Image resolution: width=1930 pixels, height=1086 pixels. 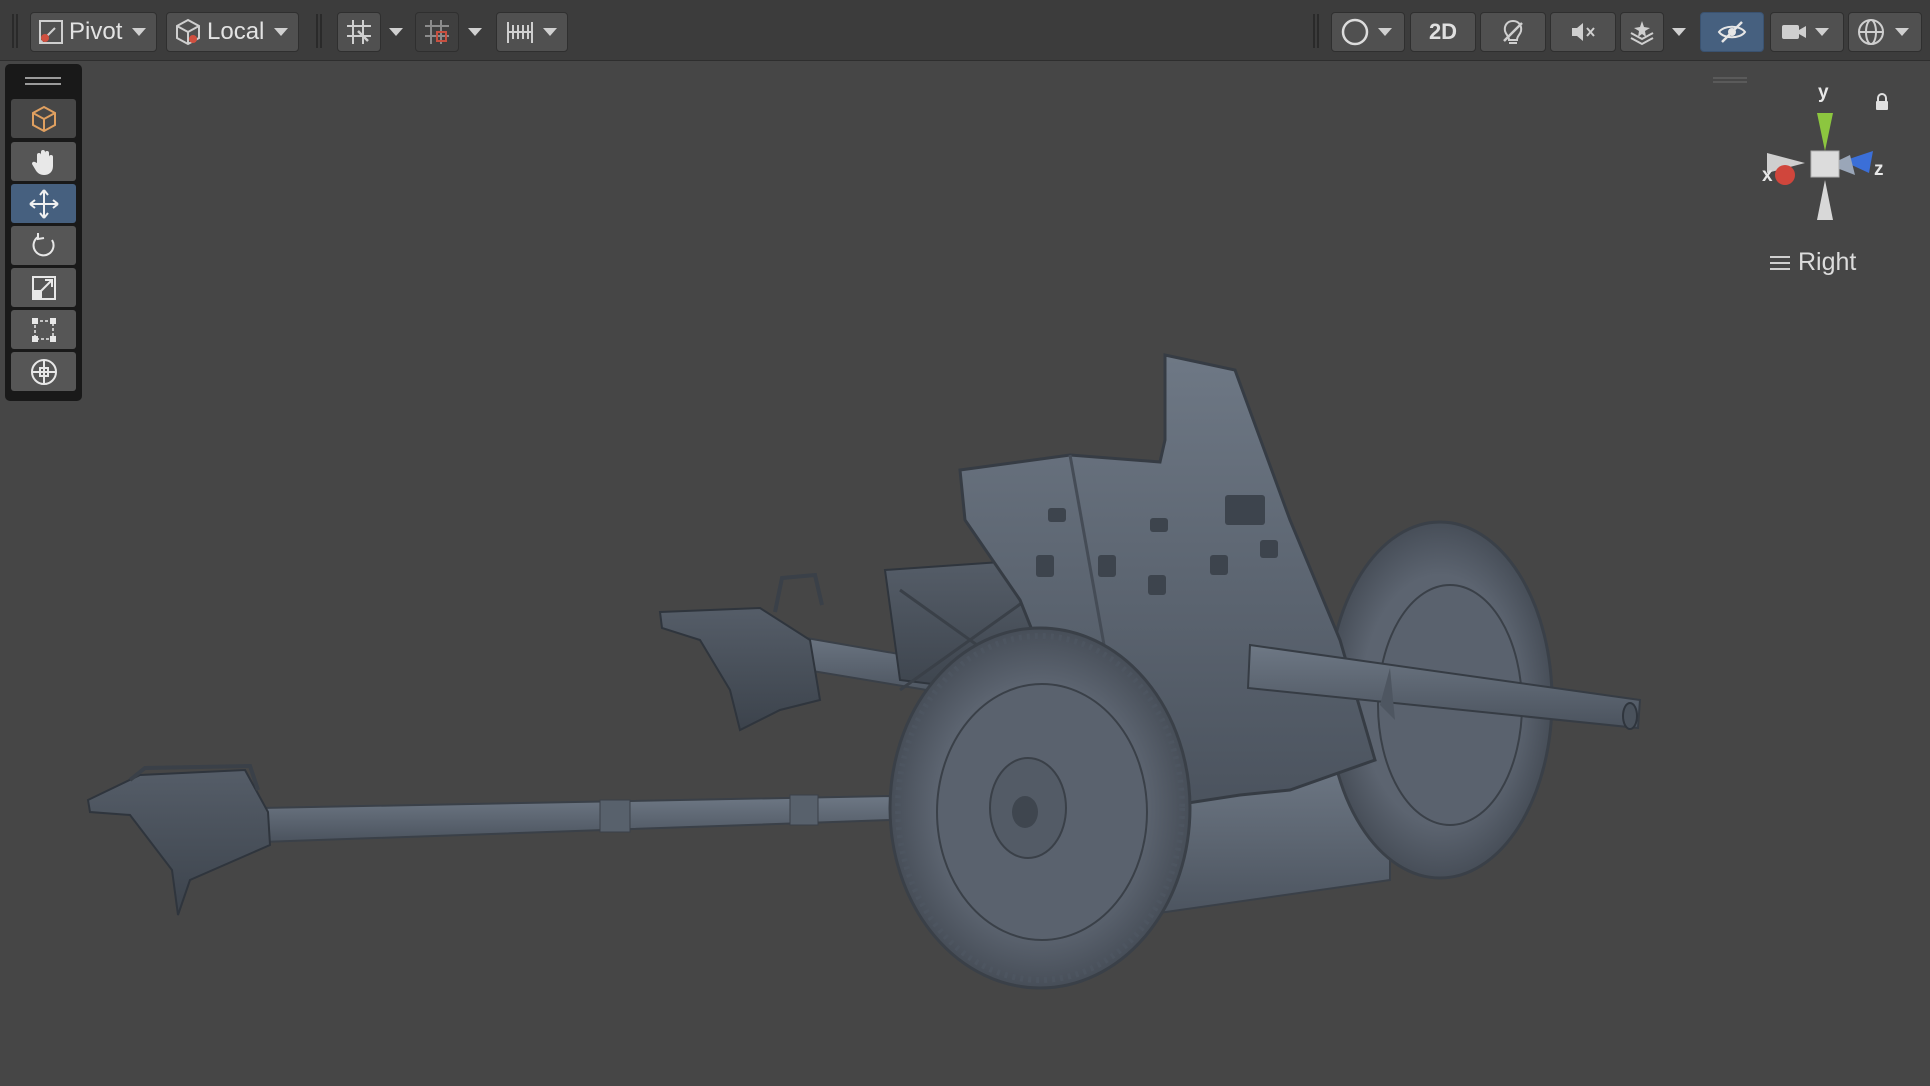 I want to click on x-axis-label: x, so click(x=1767, y=175).